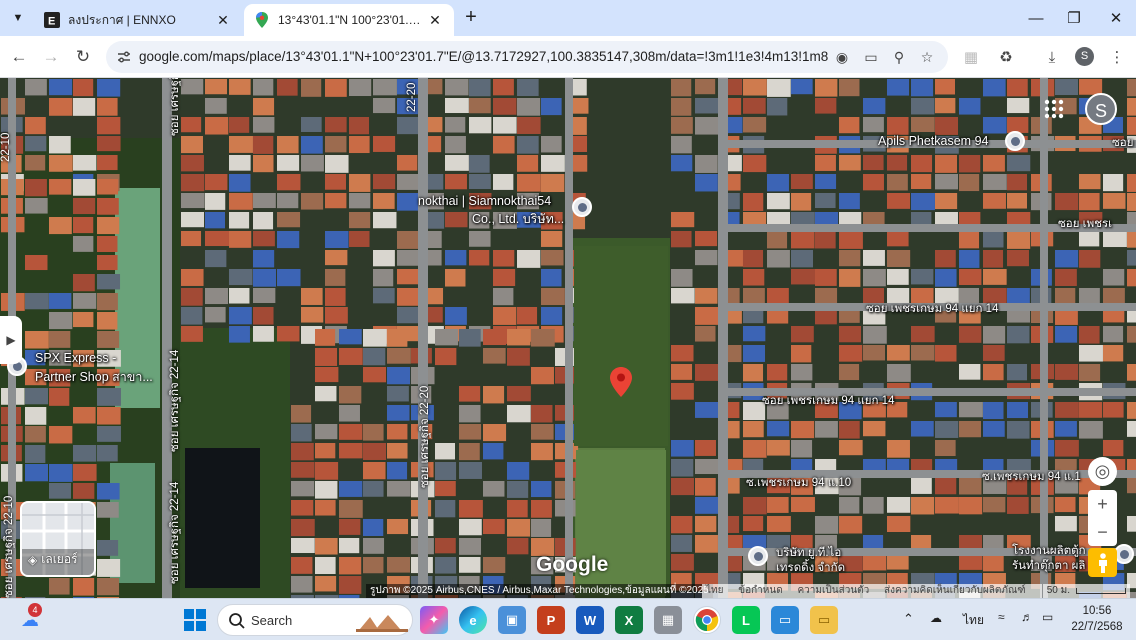 This screenshot has width=1136, height=640. What do you see at coordinates (175, 532) in the screenshot?
I see `road-22-14-label-bottom: ซอย เศรษฐกิจ 22-14` at bounding box center [175, 532].